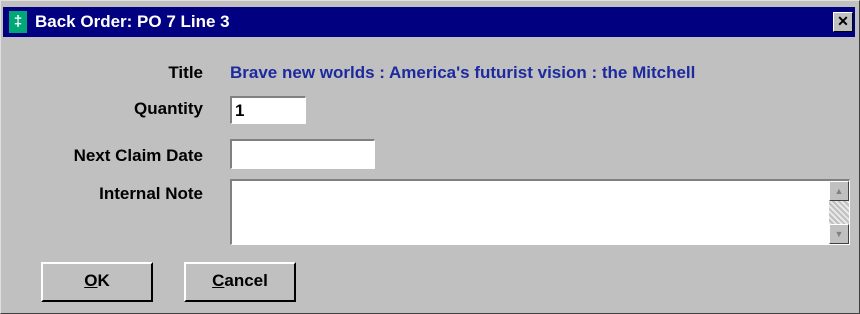 The image size is (860, 314). What do you see at coordinates (185, 72) in the screenshot?
I see `title-label: Title` at bounding box center [185, 72].